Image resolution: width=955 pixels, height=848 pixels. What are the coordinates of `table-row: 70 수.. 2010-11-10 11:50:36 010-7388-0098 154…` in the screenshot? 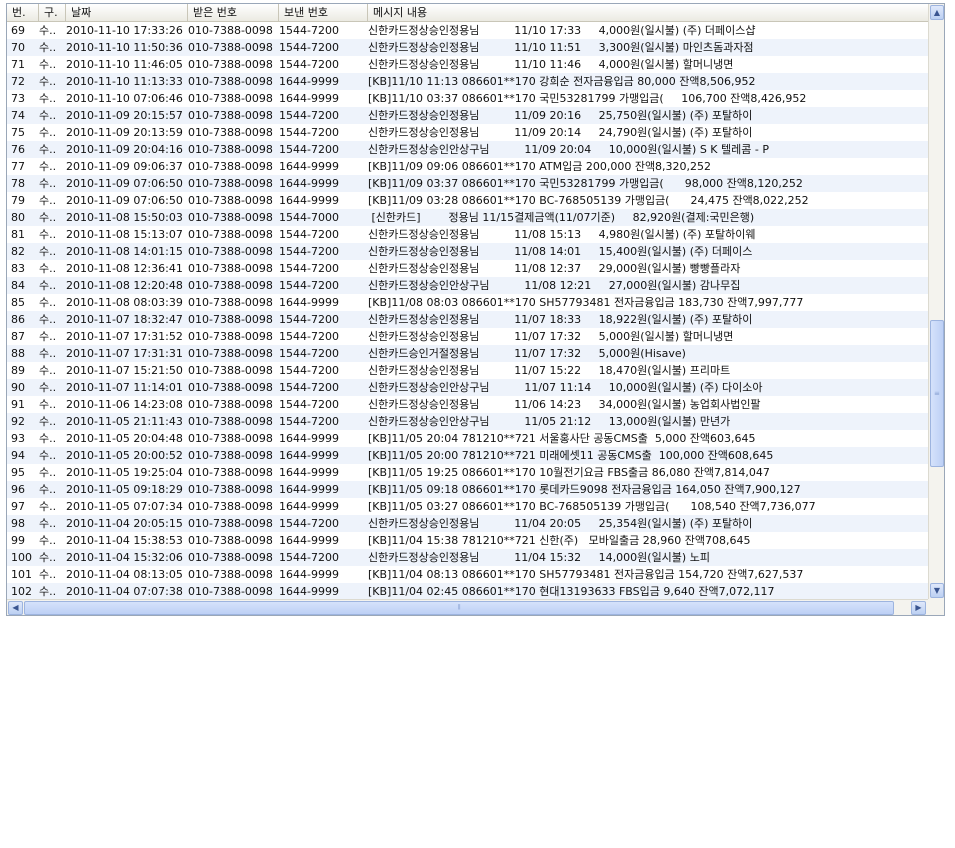 It's located at (467, 47).